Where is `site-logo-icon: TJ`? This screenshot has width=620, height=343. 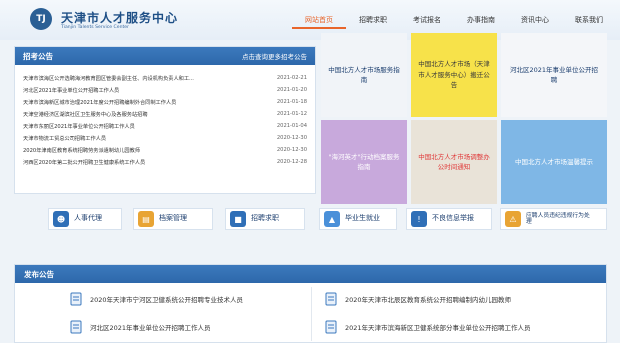 site-logo-icon: TJ is located at coordinates (41, 19).